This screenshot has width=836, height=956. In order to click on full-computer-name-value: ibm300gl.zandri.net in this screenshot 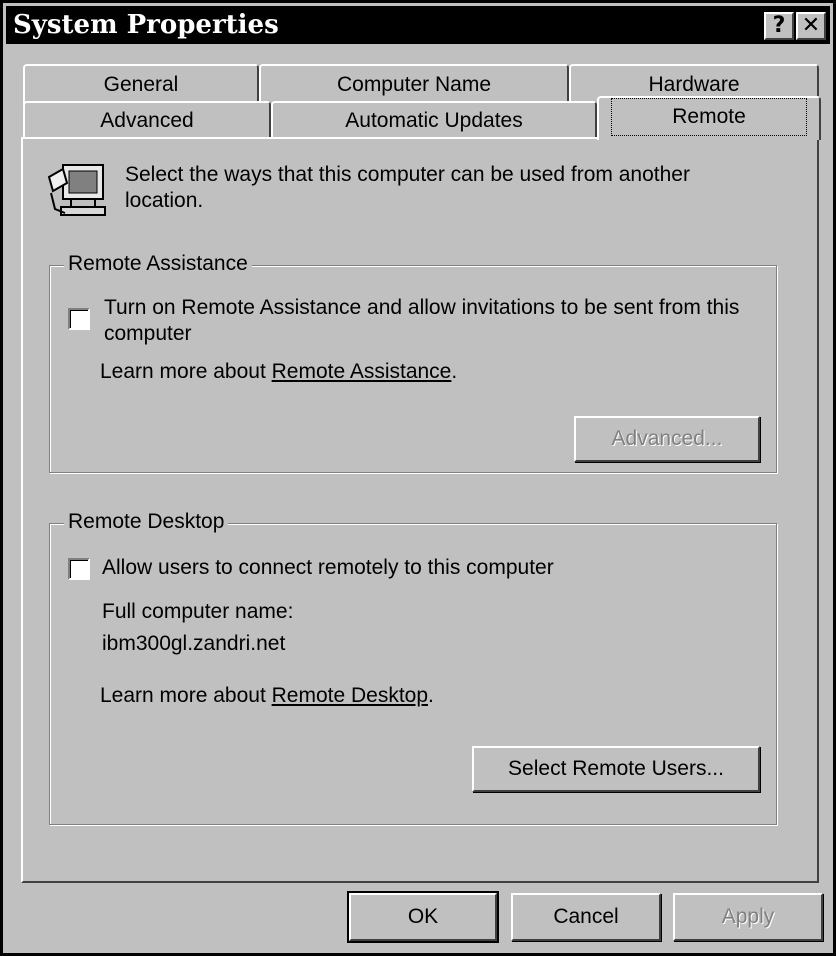, I will do `click(194, 643)`.